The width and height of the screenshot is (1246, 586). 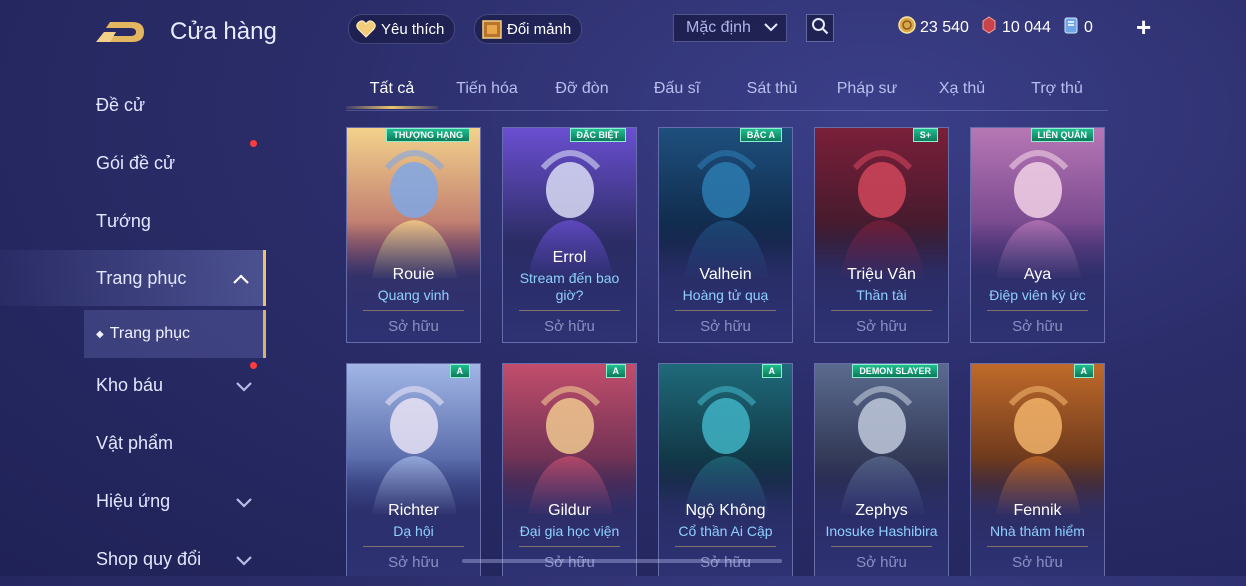 I want to click on active-tab-indicator, so click(x=392, y=107).